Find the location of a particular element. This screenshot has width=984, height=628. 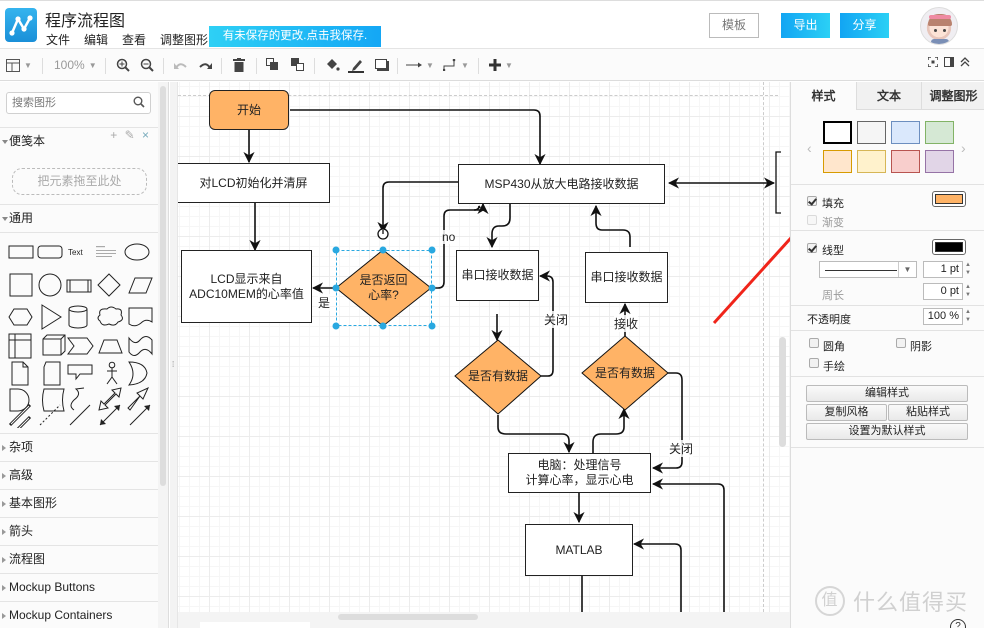

node-pc-process: 电脑：处理信号 计算心率，显示心电 is located at coordinates (579, 473).